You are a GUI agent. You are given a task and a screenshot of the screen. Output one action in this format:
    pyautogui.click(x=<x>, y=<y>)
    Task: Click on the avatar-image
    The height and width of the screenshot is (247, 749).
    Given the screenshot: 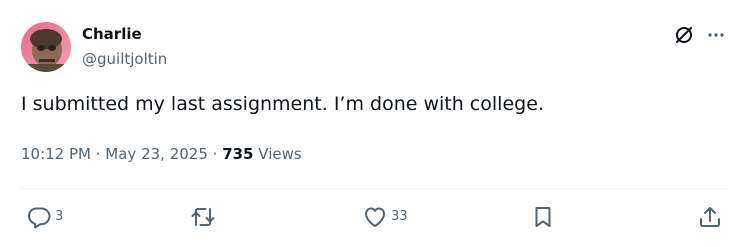 What is the action you would take?
    pyautogui.click(x=46, y=47)
    